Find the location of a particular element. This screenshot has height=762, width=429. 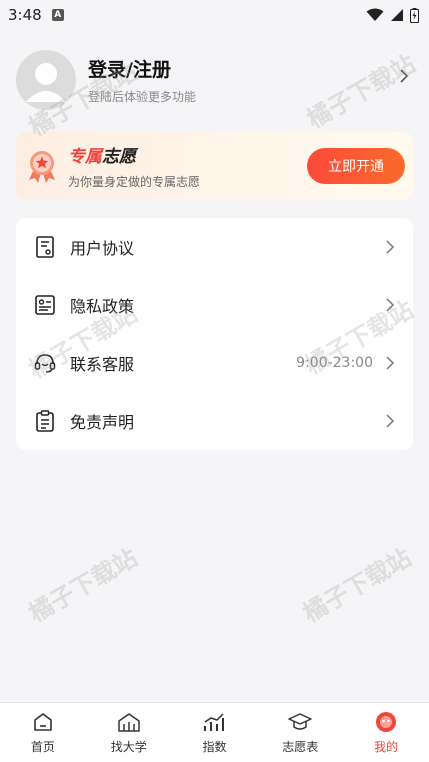

tab-mine: 我的 is located at coordinates (386, 732).